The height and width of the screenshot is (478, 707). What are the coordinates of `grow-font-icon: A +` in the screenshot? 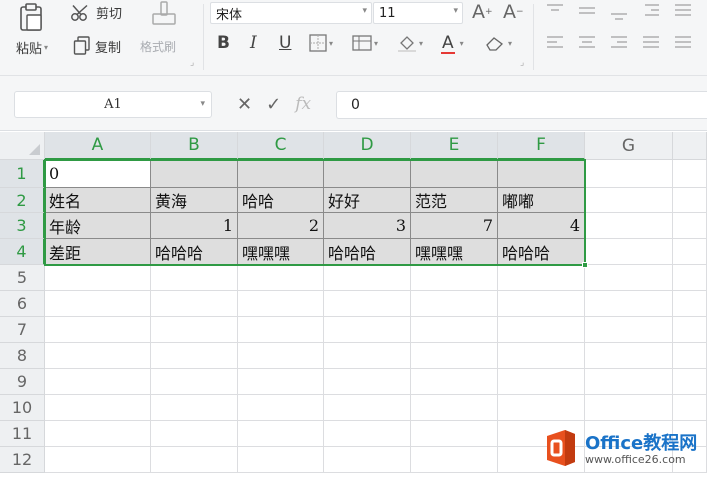 It's located at (482, 12).